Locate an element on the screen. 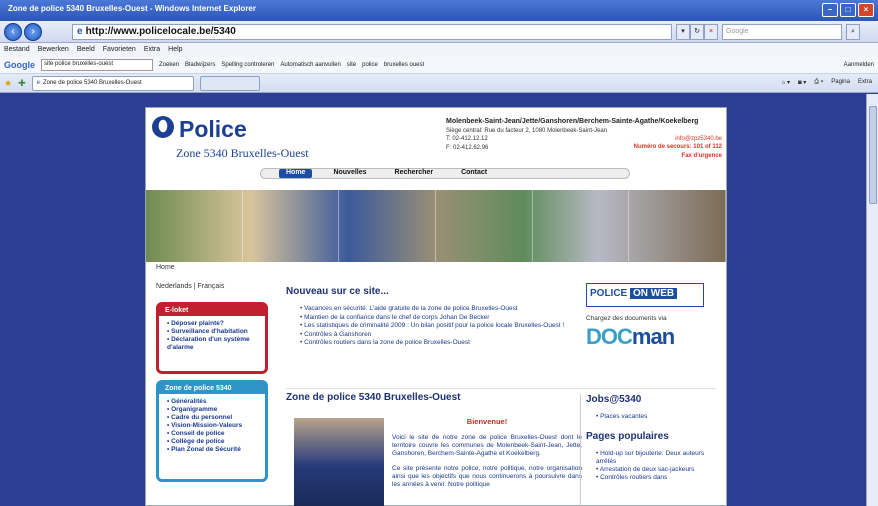  popular-item: Contrôles routiers dans is located at coordinates (655, 478).